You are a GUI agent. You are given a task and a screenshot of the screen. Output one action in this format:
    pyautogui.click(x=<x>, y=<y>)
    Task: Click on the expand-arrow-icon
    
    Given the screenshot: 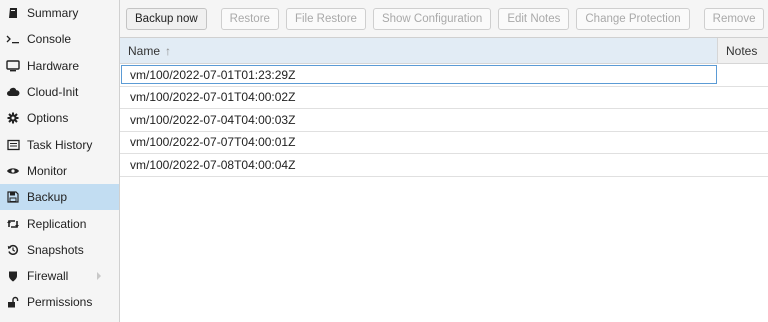 What is the action you would take?
    pyautogui.click(x=99, y=275)
    